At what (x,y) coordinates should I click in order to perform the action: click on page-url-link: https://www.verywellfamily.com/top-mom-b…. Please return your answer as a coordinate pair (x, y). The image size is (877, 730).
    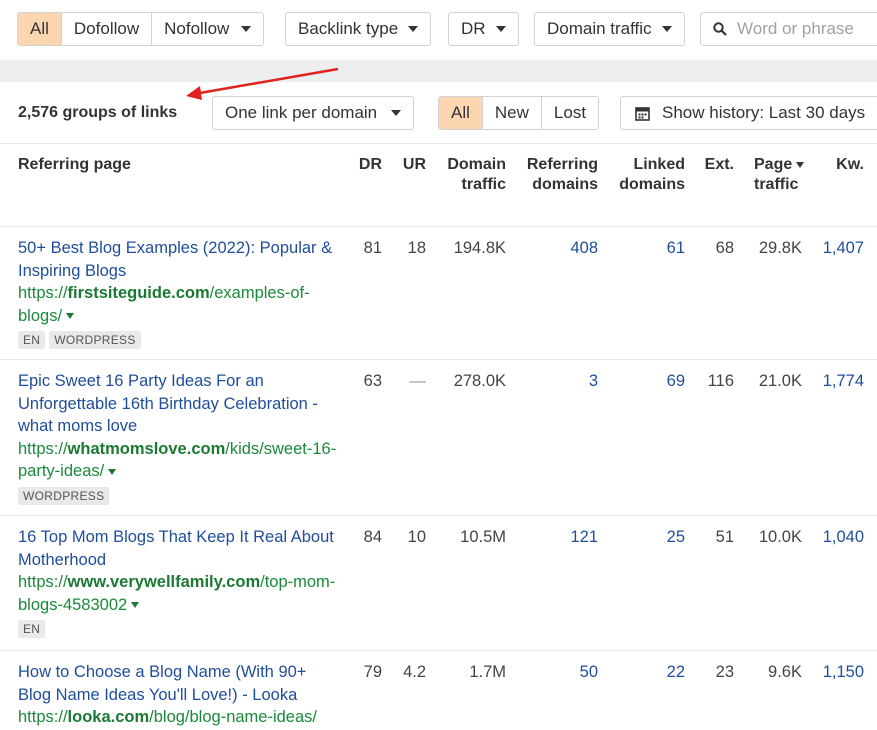
    Looking at the image, I should click on (180, 593).